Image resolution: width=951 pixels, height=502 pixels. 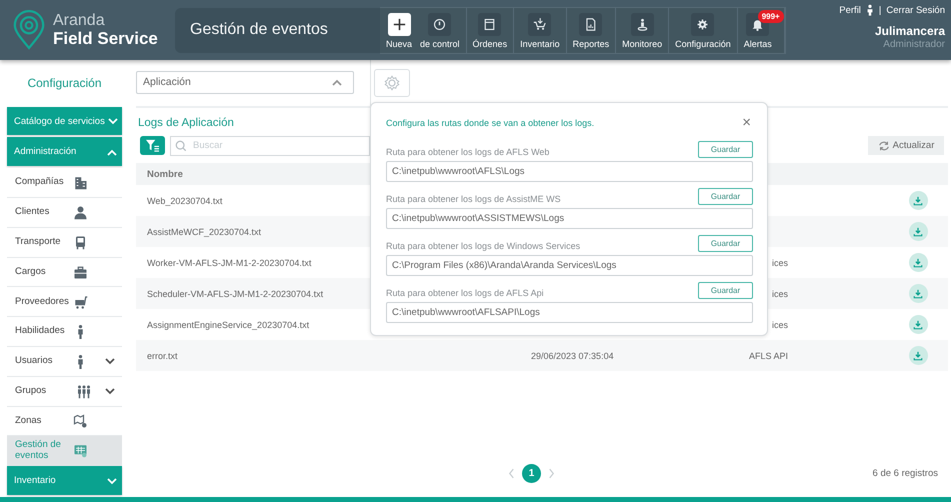 What do you see at coordinates (643, 30) in the screenshot?
I see `nav-button: Monitoreo` at bounding box center [643, 30].